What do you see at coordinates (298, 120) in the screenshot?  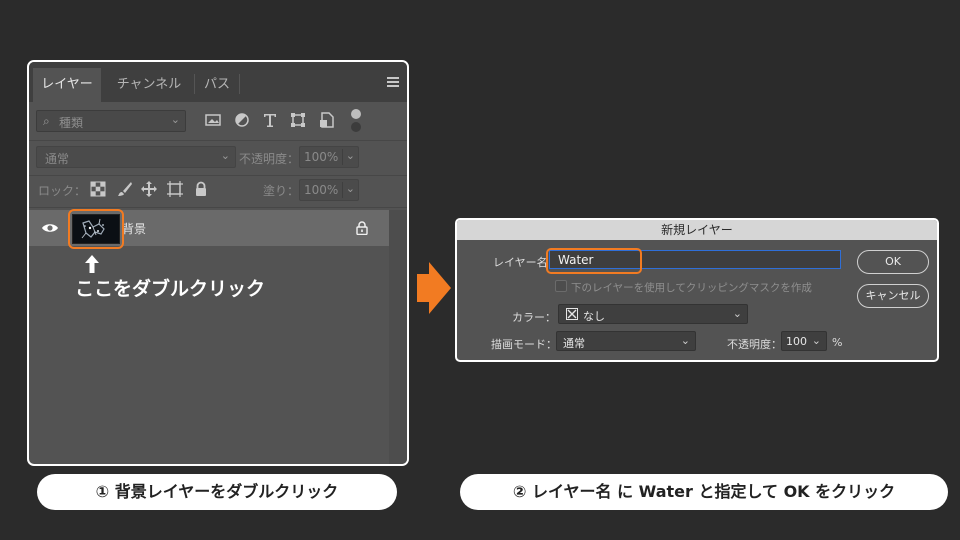 I see `shape-filter-icon` at bounding box center [298, 120].